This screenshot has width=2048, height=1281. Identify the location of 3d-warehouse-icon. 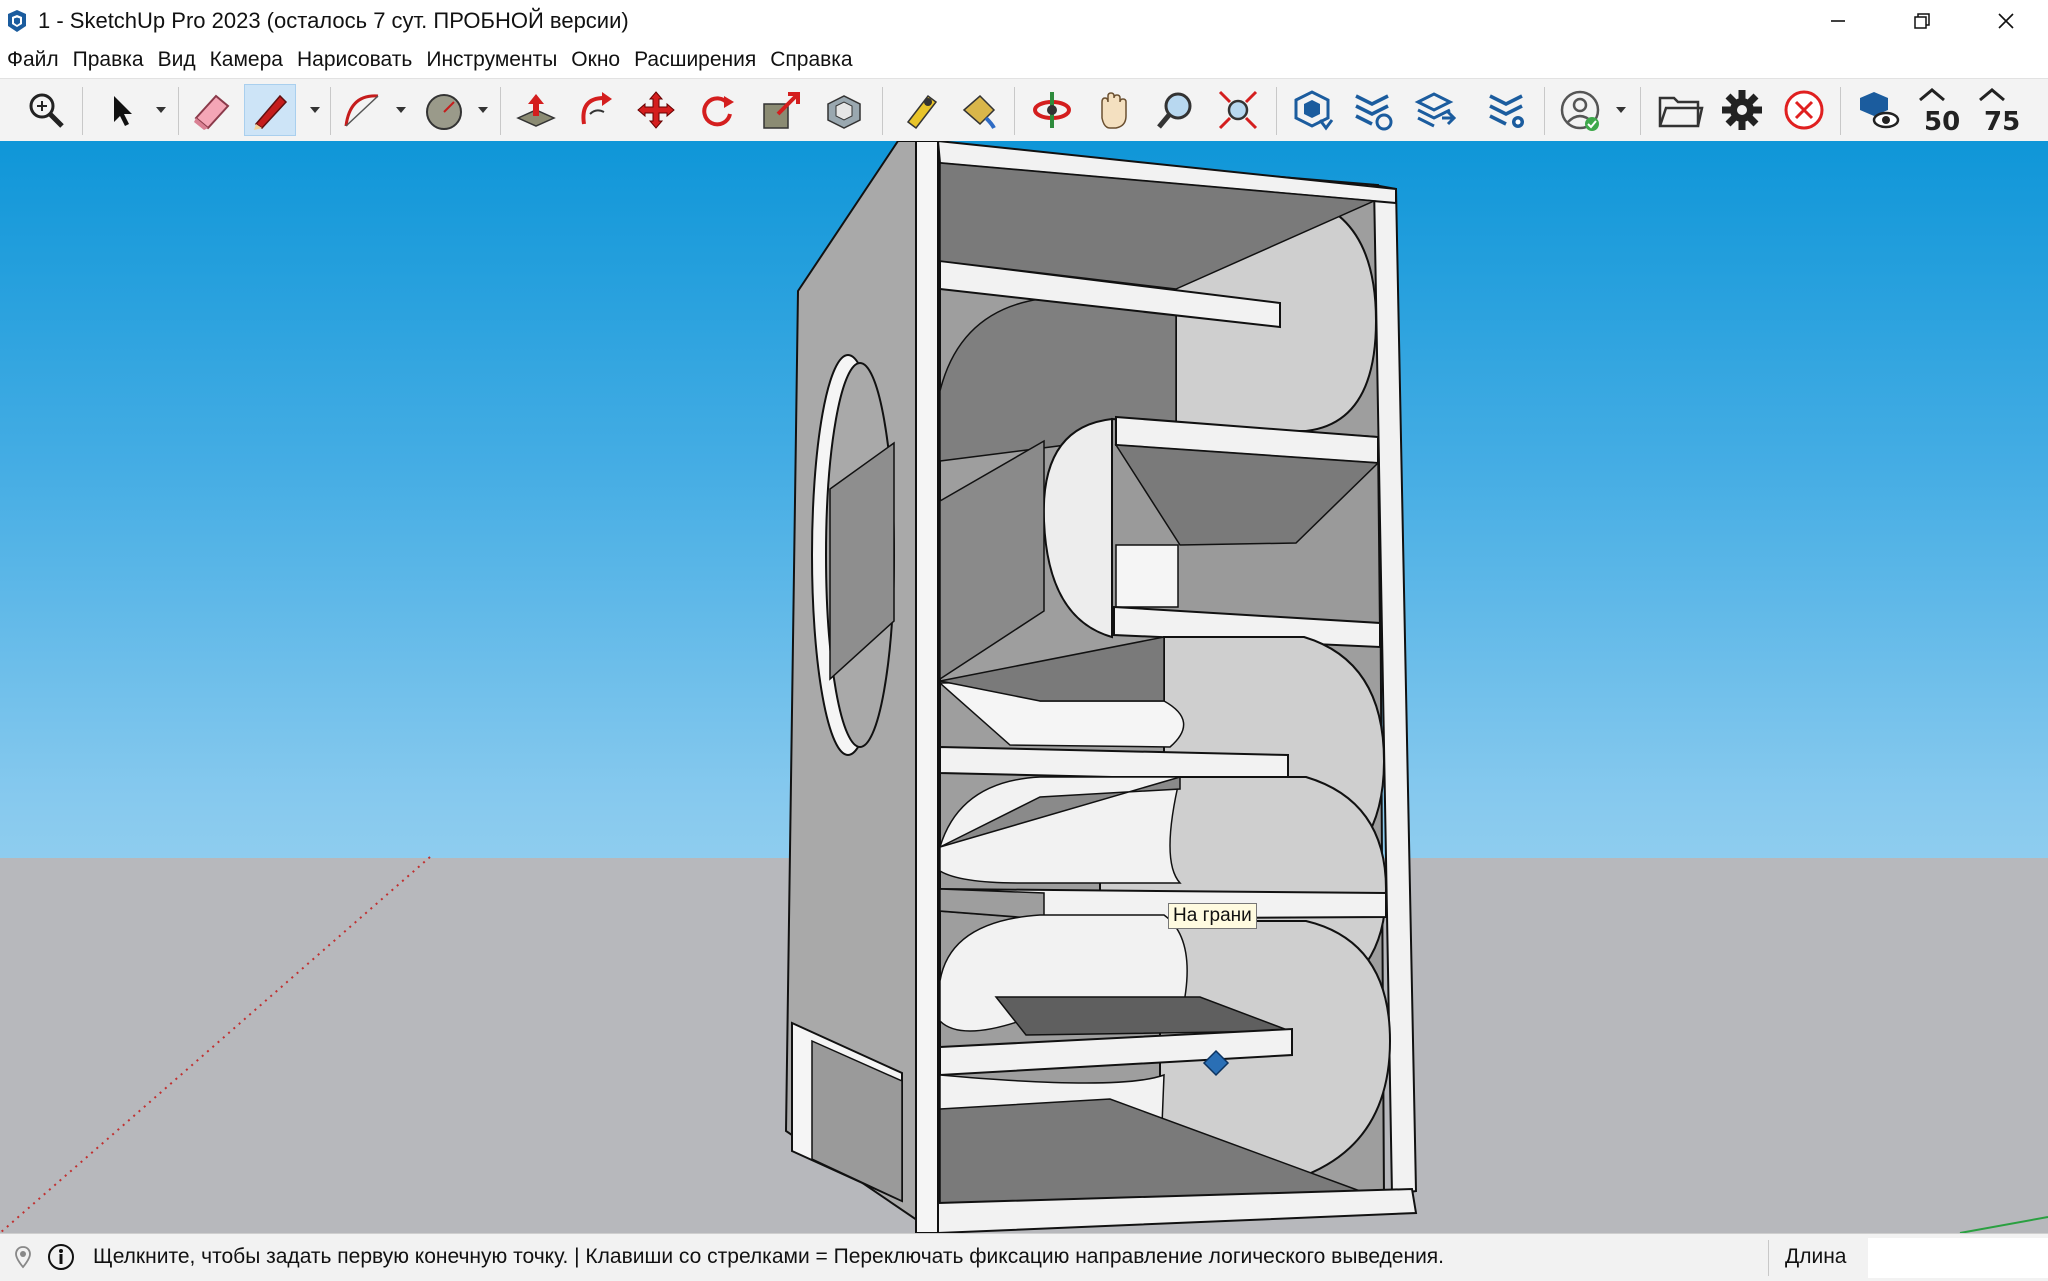
(1314, 110).